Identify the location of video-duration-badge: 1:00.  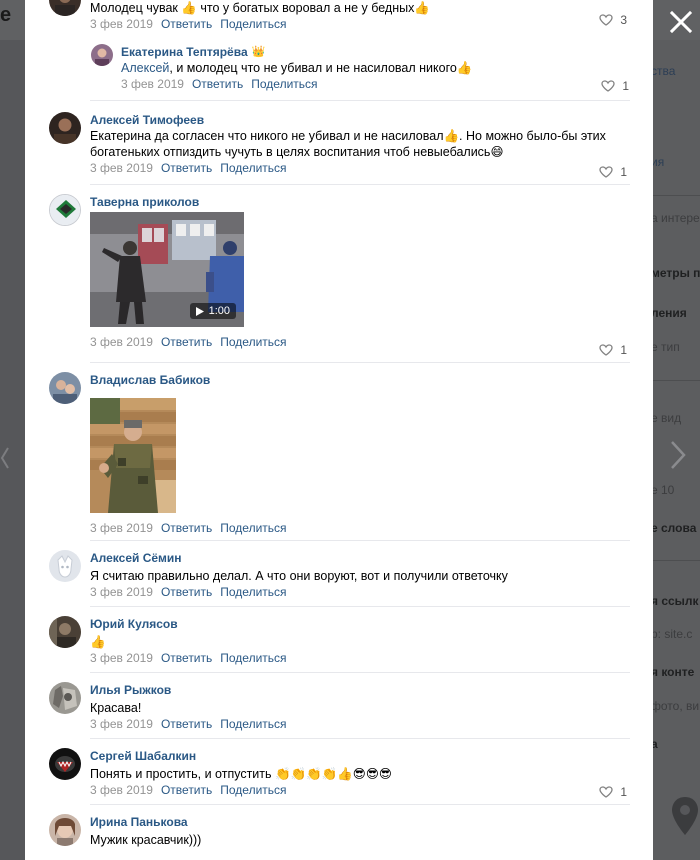
(212, 311).